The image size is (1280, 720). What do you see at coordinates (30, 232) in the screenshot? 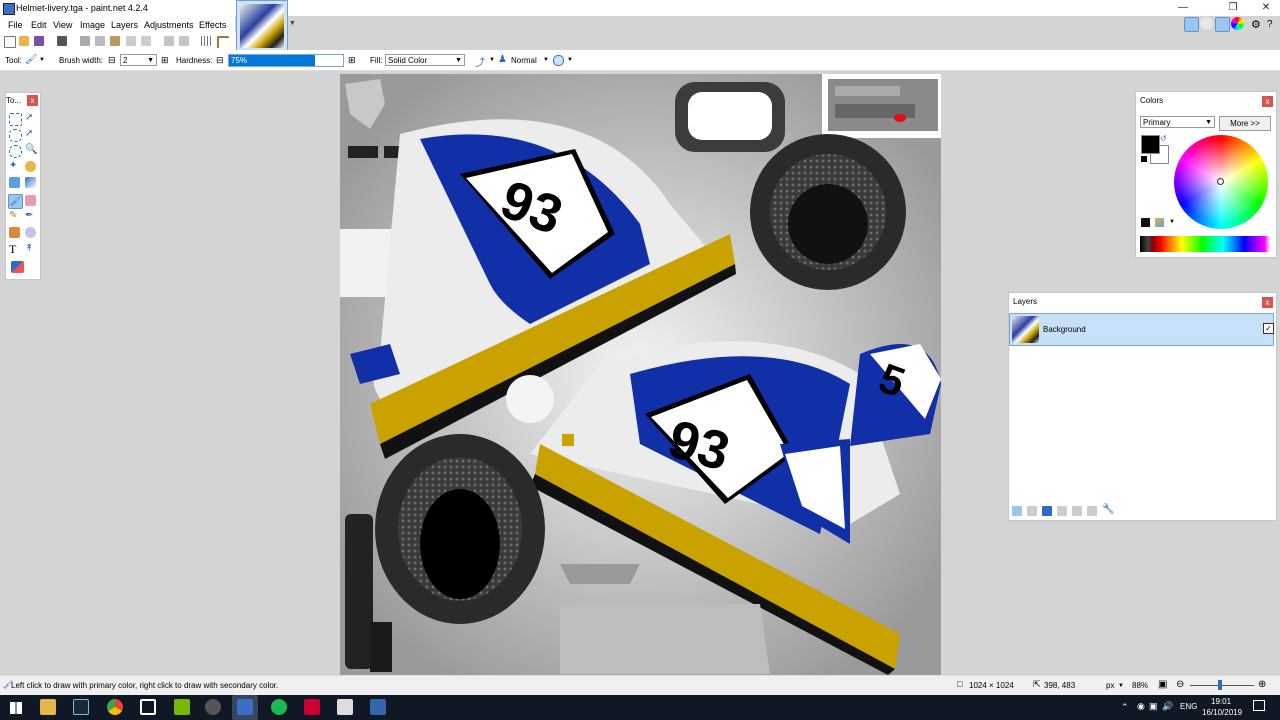
I see `recolor-tool-icon` at bounding box center [30, 232].